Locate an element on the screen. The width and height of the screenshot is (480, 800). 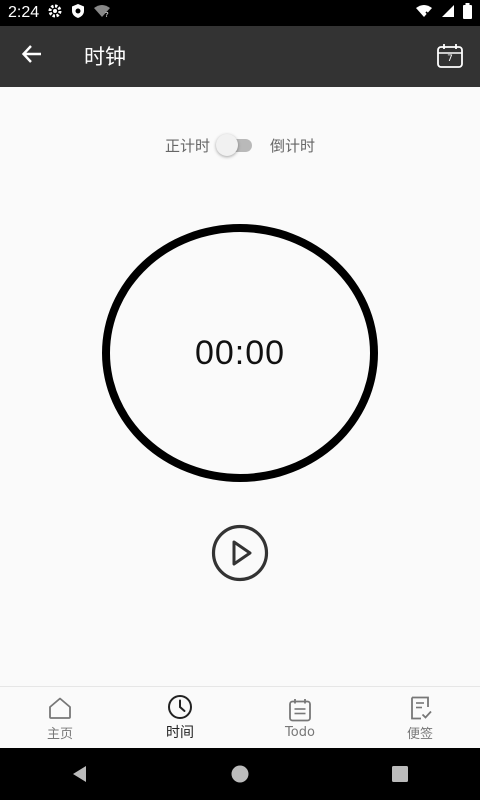
back-button is located at coordinates (32, 56).